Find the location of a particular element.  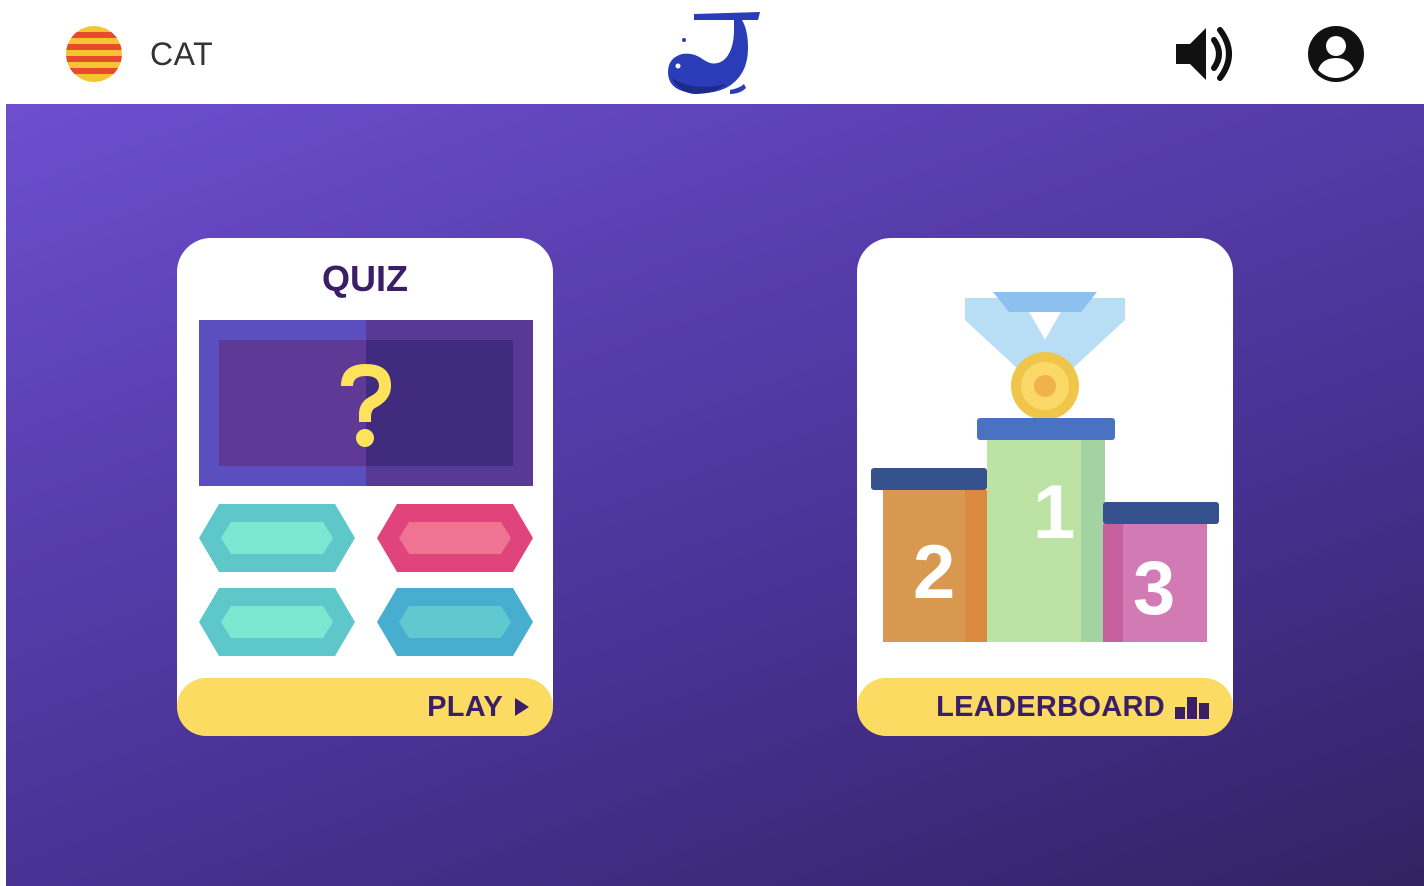

quiz-card: QUIZ PLAY is located at coordinates (365, 487).